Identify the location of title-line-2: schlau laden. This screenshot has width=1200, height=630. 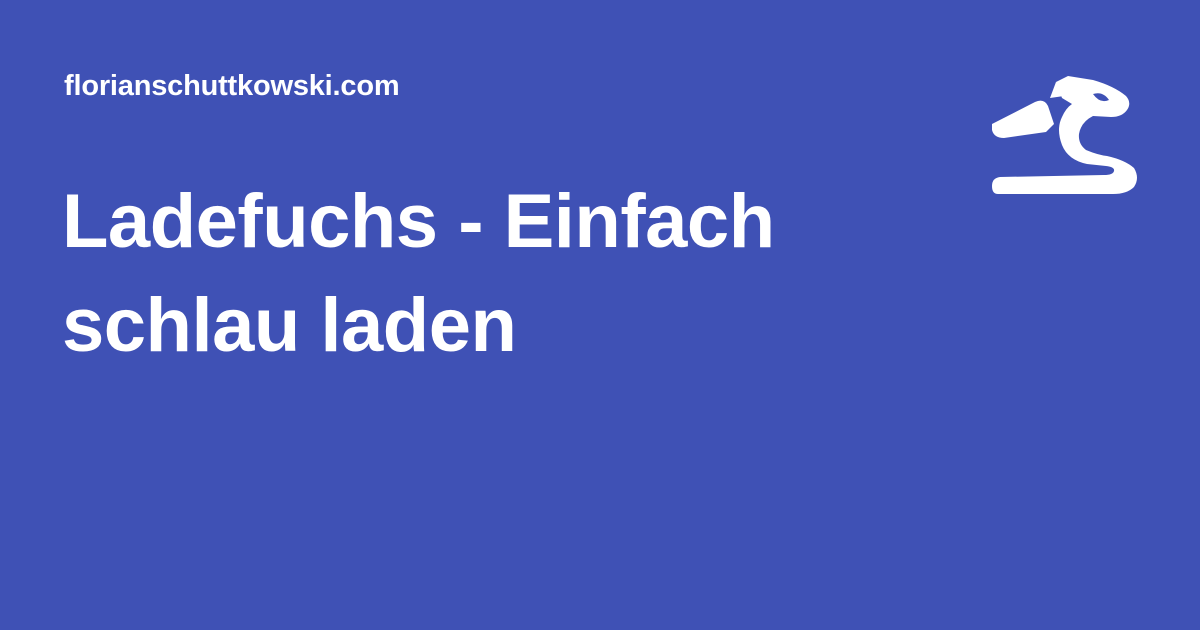
(289, 325).